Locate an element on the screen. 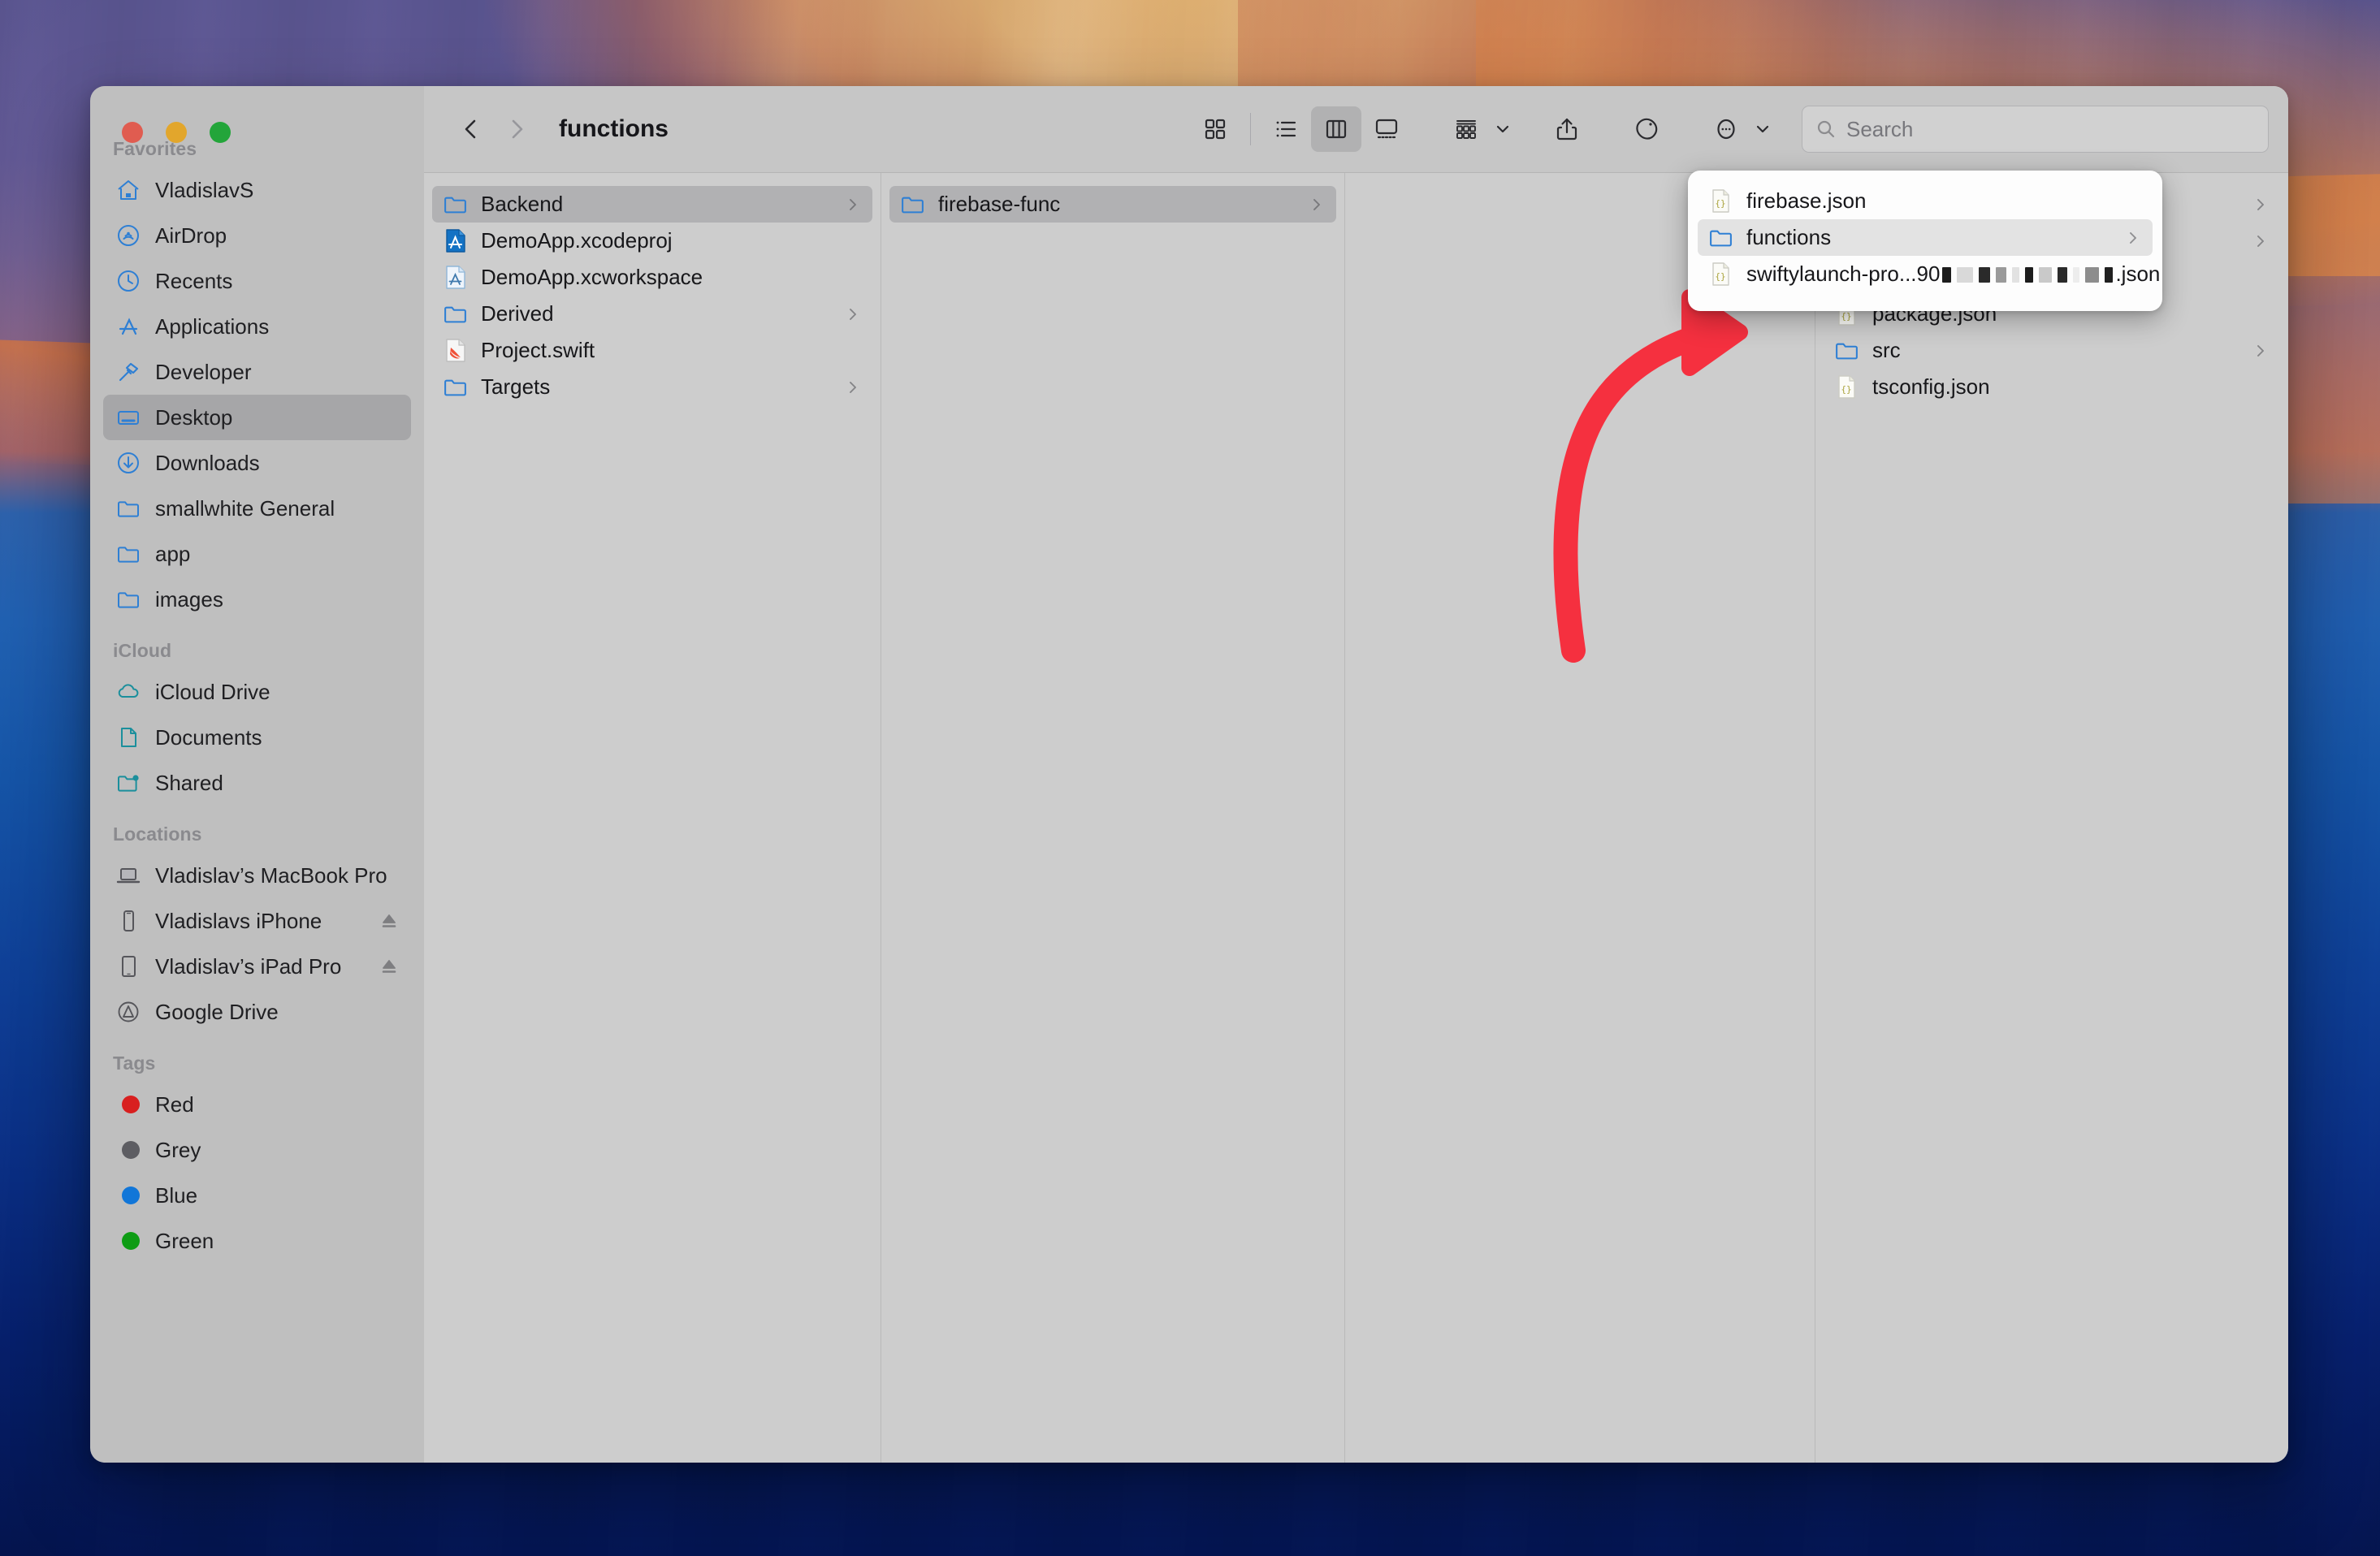 The image size is (2380, 1556). icon-view-button is located at coordinates (1215, 129).